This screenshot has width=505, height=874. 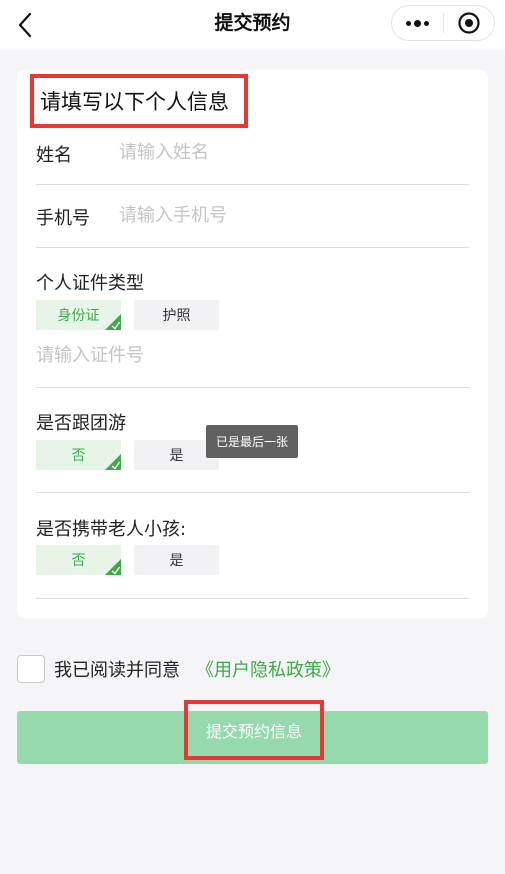 What do you see at coordinates (176, 315) in the screenshot?
I see `id-type-option-passport: 护照` at bounding box center [176, 315].